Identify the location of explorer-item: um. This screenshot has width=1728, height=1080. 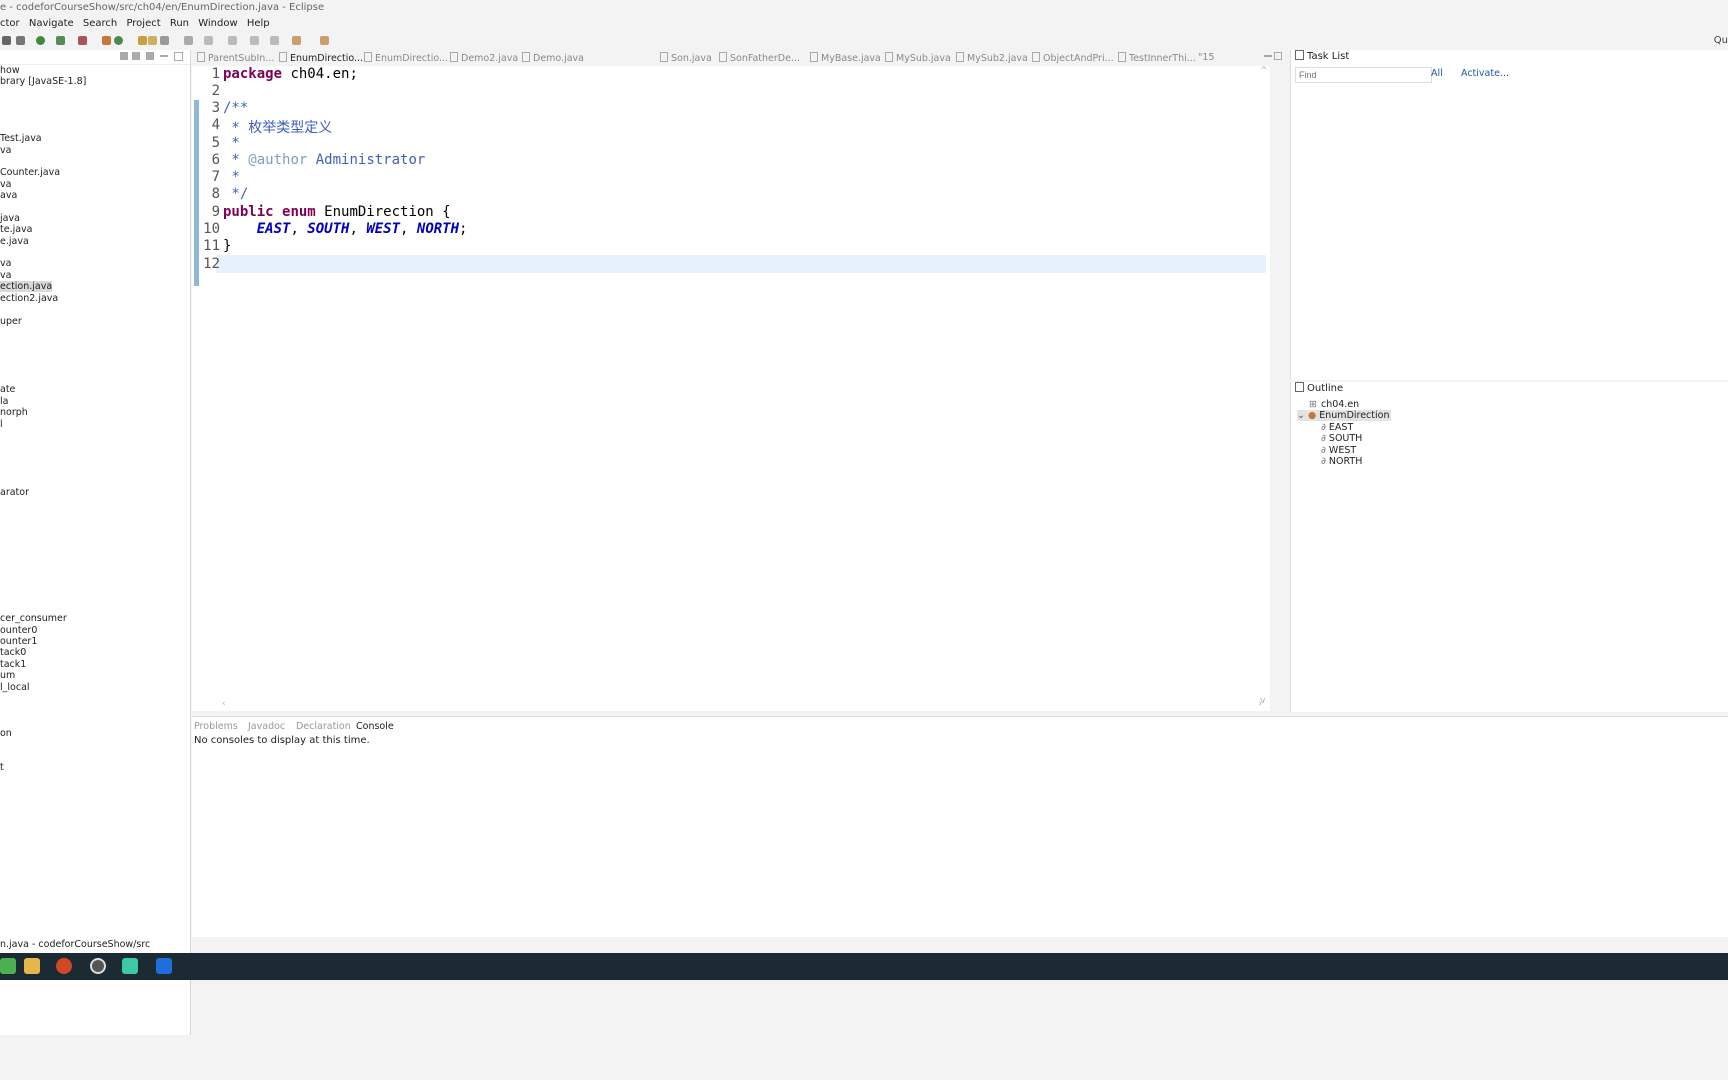
(7, 675).